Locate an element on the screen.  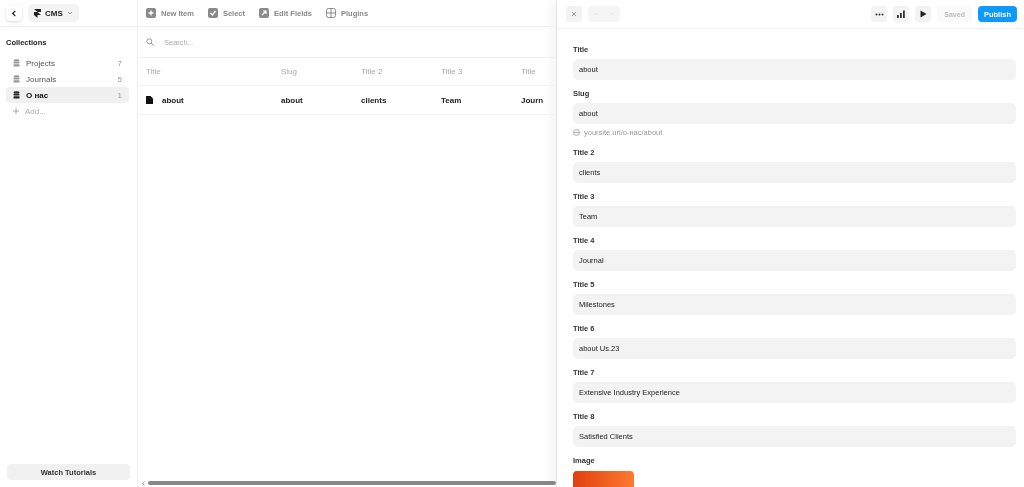
app-menu: CMS is located at coordinates (53, 13).